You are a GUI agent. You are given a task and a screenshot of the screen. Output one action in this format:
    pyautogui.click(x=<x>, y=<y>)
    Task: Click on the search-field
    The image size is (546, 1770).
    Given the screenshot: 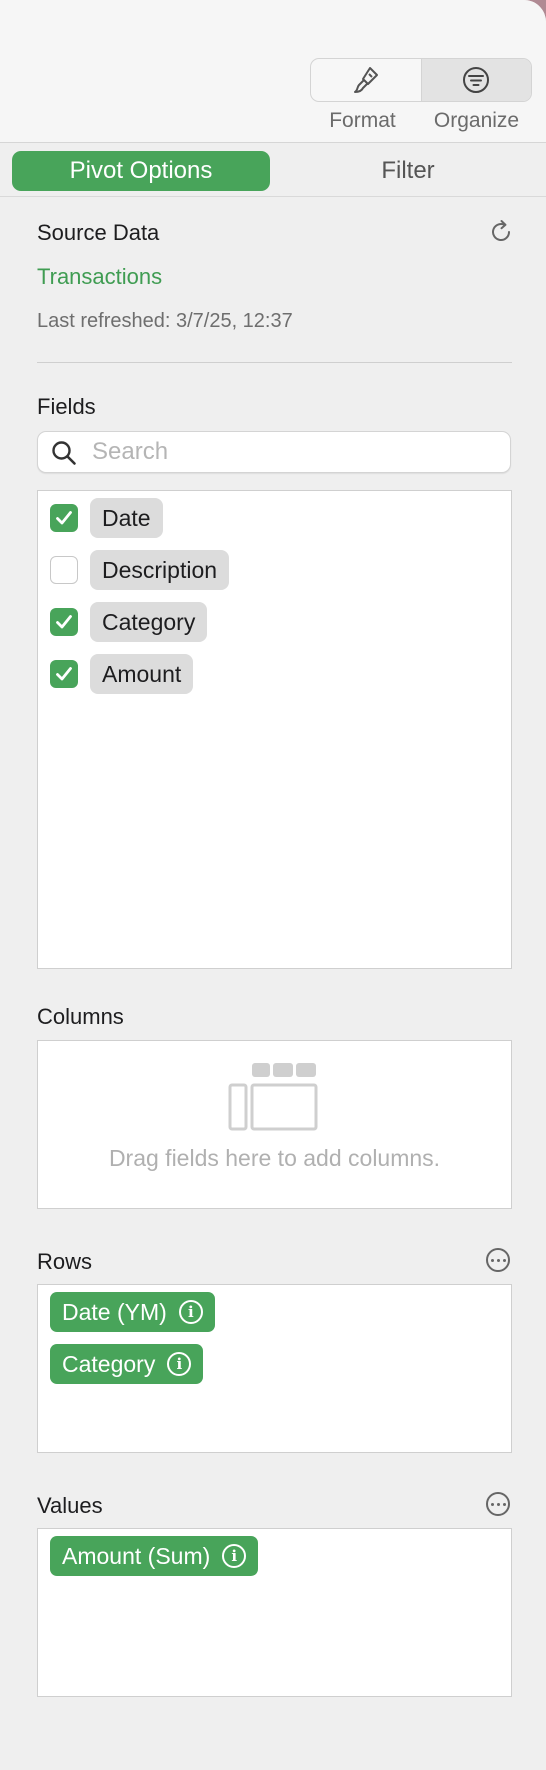 What is the action you would take?
    pyautogui.click(x=274, y=452)
    